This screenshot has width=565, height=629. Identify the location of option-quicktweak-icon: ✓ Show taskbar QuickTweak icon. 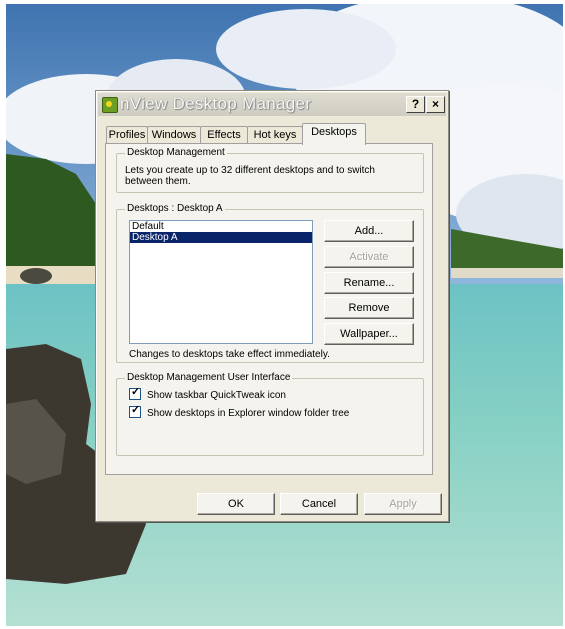
(207, 394).